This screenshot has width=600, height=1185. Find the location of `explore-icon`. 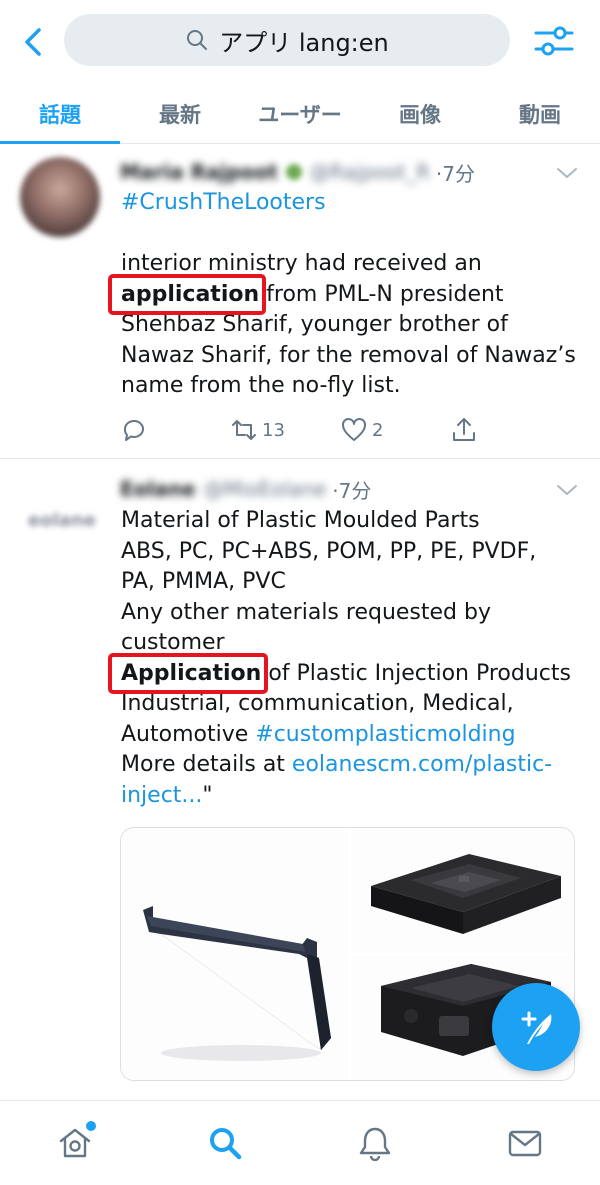

explore-icon is located at coordinates (226, 1144).